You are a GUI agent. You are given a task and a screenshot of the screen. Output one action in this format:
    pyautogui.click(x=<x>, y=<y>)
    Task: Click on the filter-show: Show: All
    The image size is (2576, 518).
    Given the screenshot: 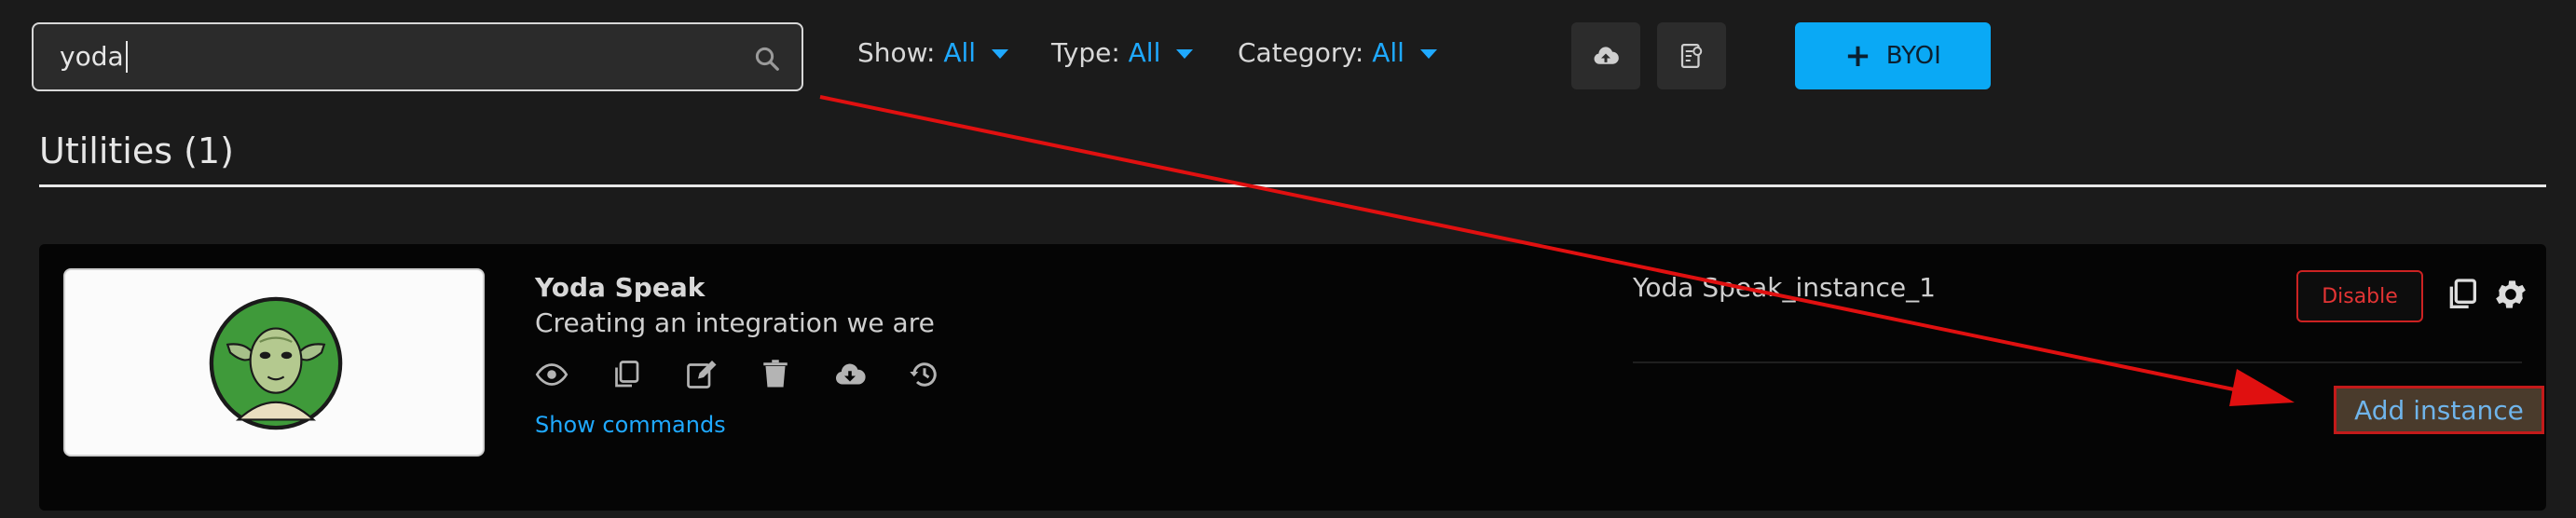 What is the action you would take?
    pyautogui.click(x=932, y=52)
    